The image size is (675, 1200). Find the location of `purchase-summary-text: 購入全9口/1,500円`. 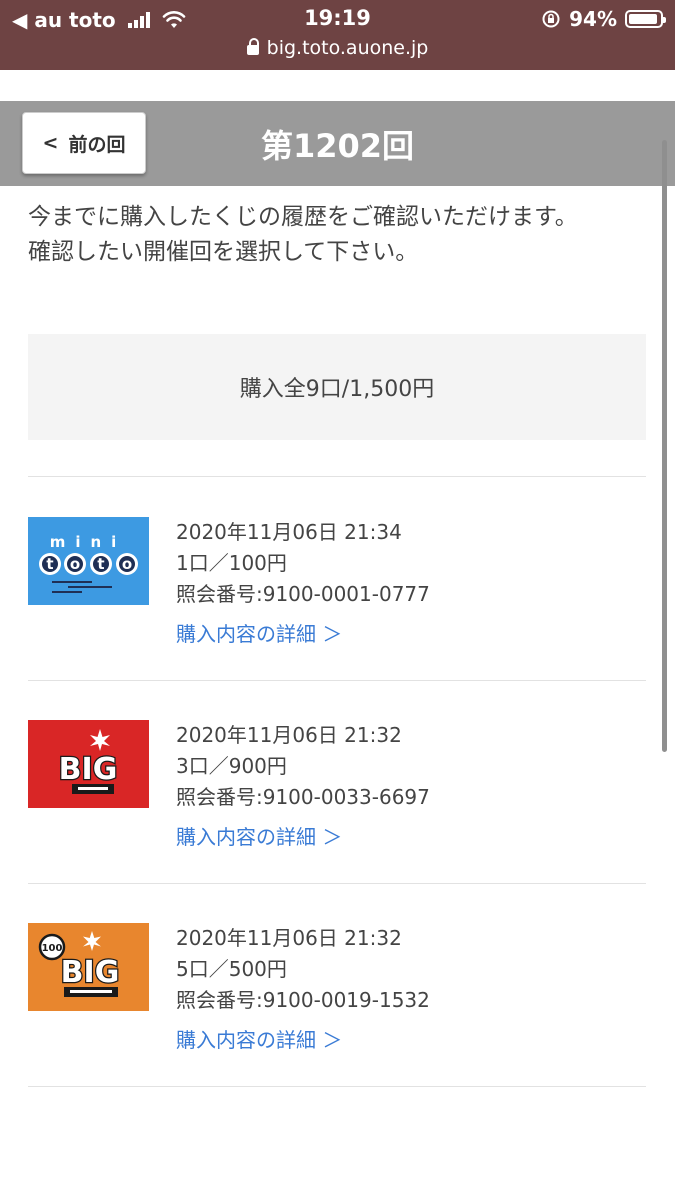

purchase-summary-text: 購入全9口/1,500円 is located at coordinates (337, 389).